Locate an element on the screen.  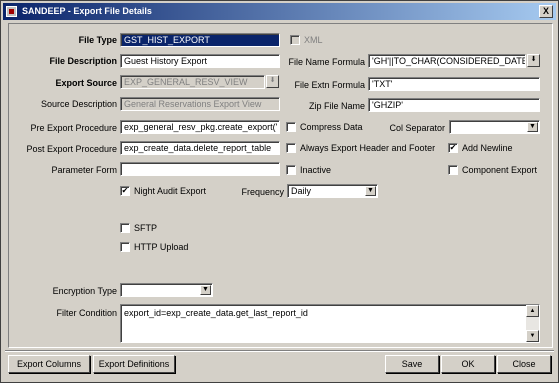
sftp-checkbox is located at coordinates (125, 228).